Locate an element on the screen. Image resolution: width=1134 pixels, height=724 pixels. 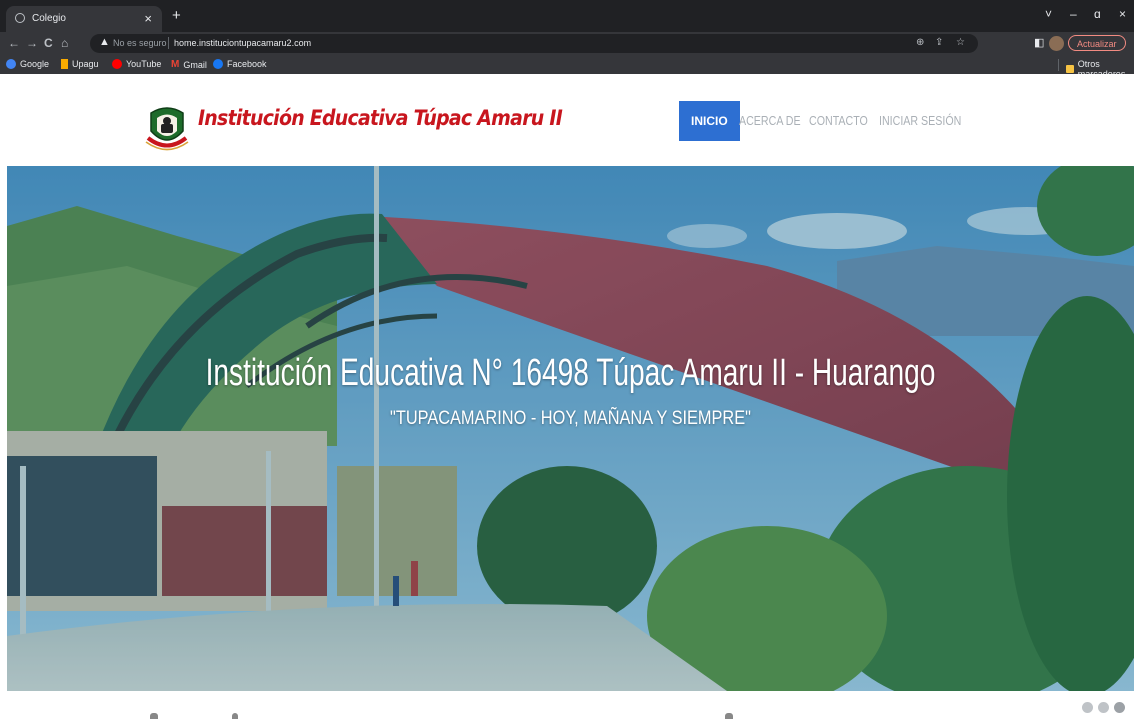
school-crest-logo is located at coordinates (167, 130).